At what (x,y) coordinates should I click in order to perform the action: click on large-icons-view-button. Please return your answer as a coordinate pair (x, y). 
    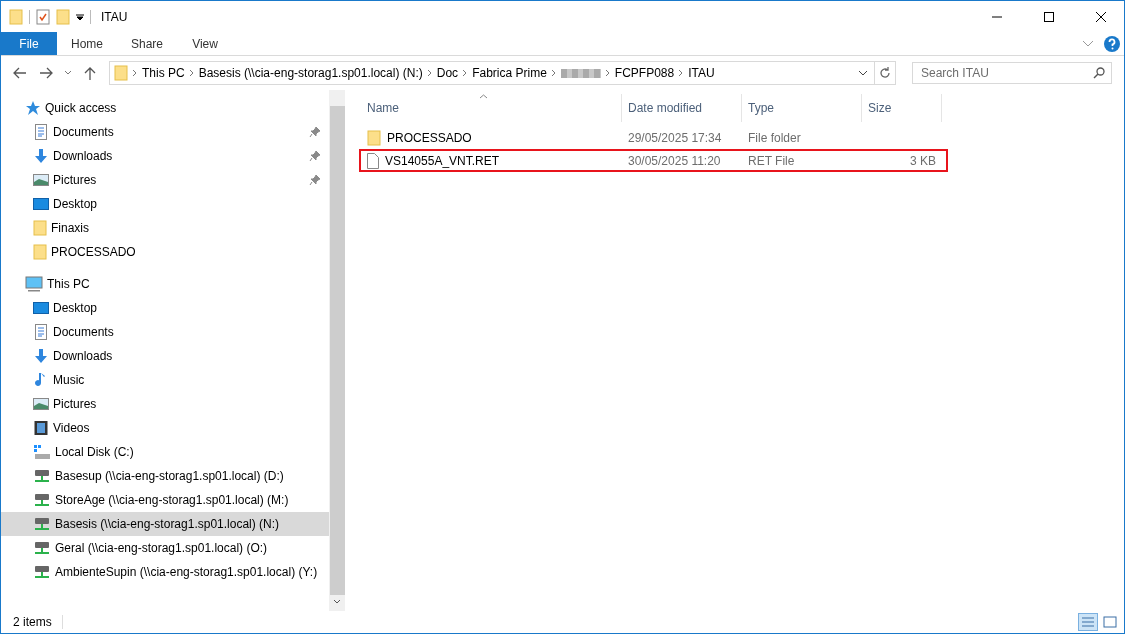
    Looking at the image, I should click on (1110, 622).